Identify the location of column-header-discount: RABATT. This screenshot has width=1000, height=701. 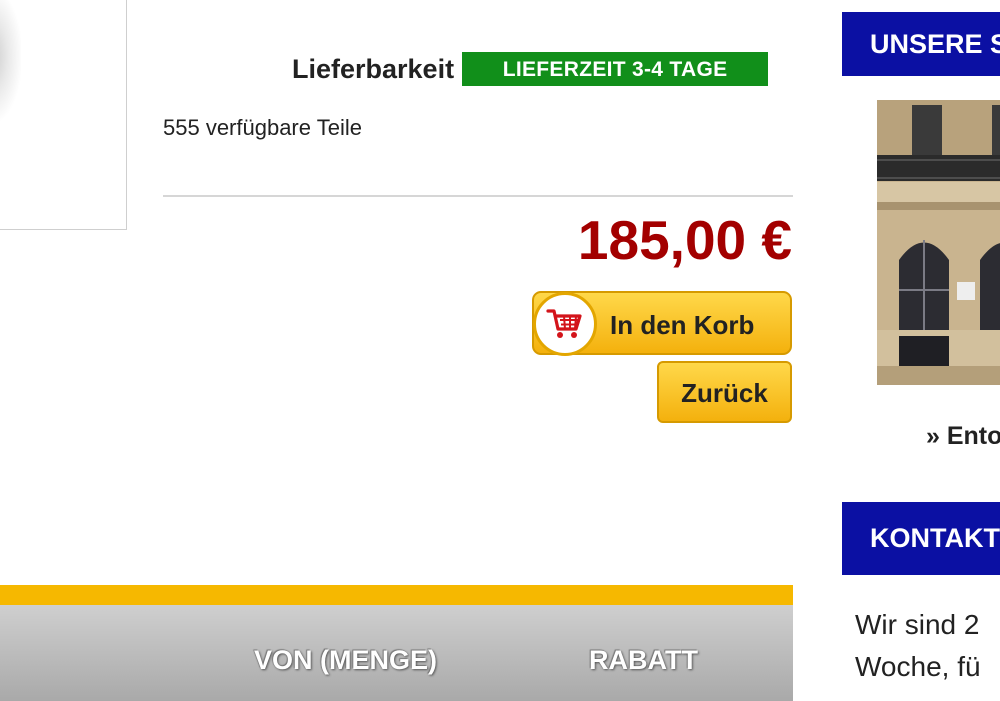
(643, 660).